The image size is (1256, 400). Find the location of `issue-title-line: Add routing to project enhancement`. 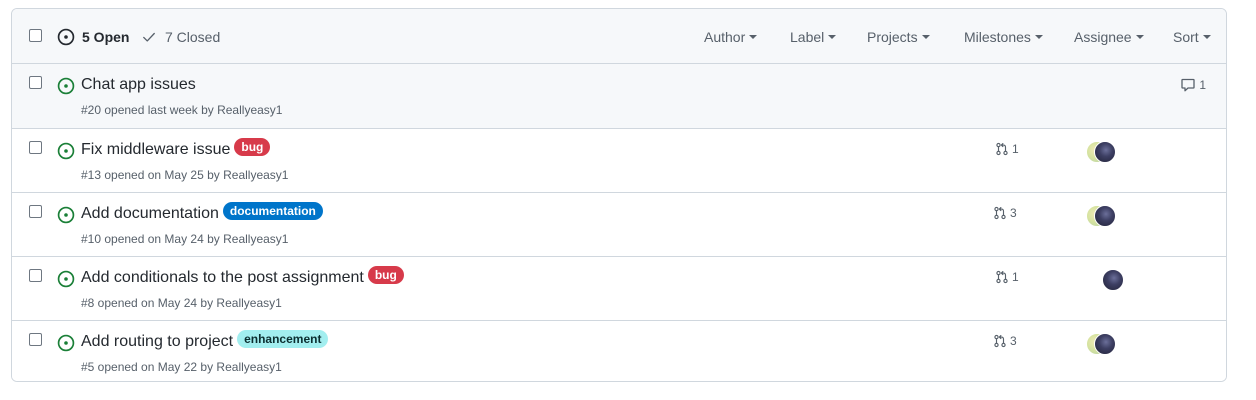

issue-title-line: Add routing to project enhancement is located at coordinates (205, 340).